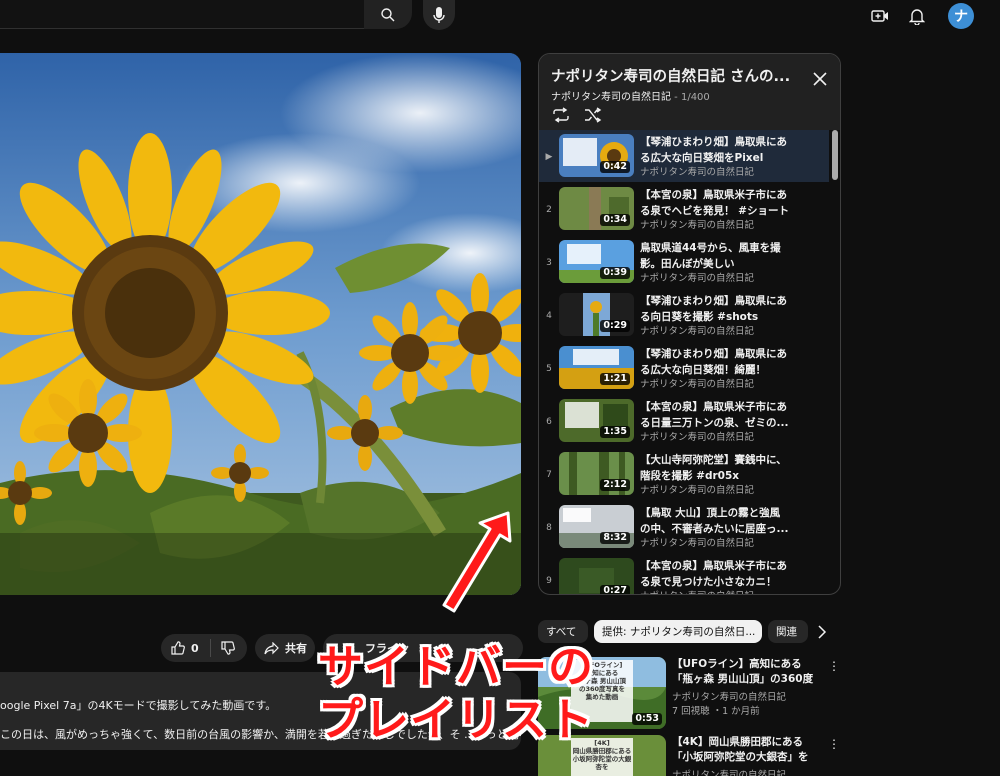  Describe the element at coordinates (615, 538) in the screenshot. I see `duration-badge: 8:32` at that location.